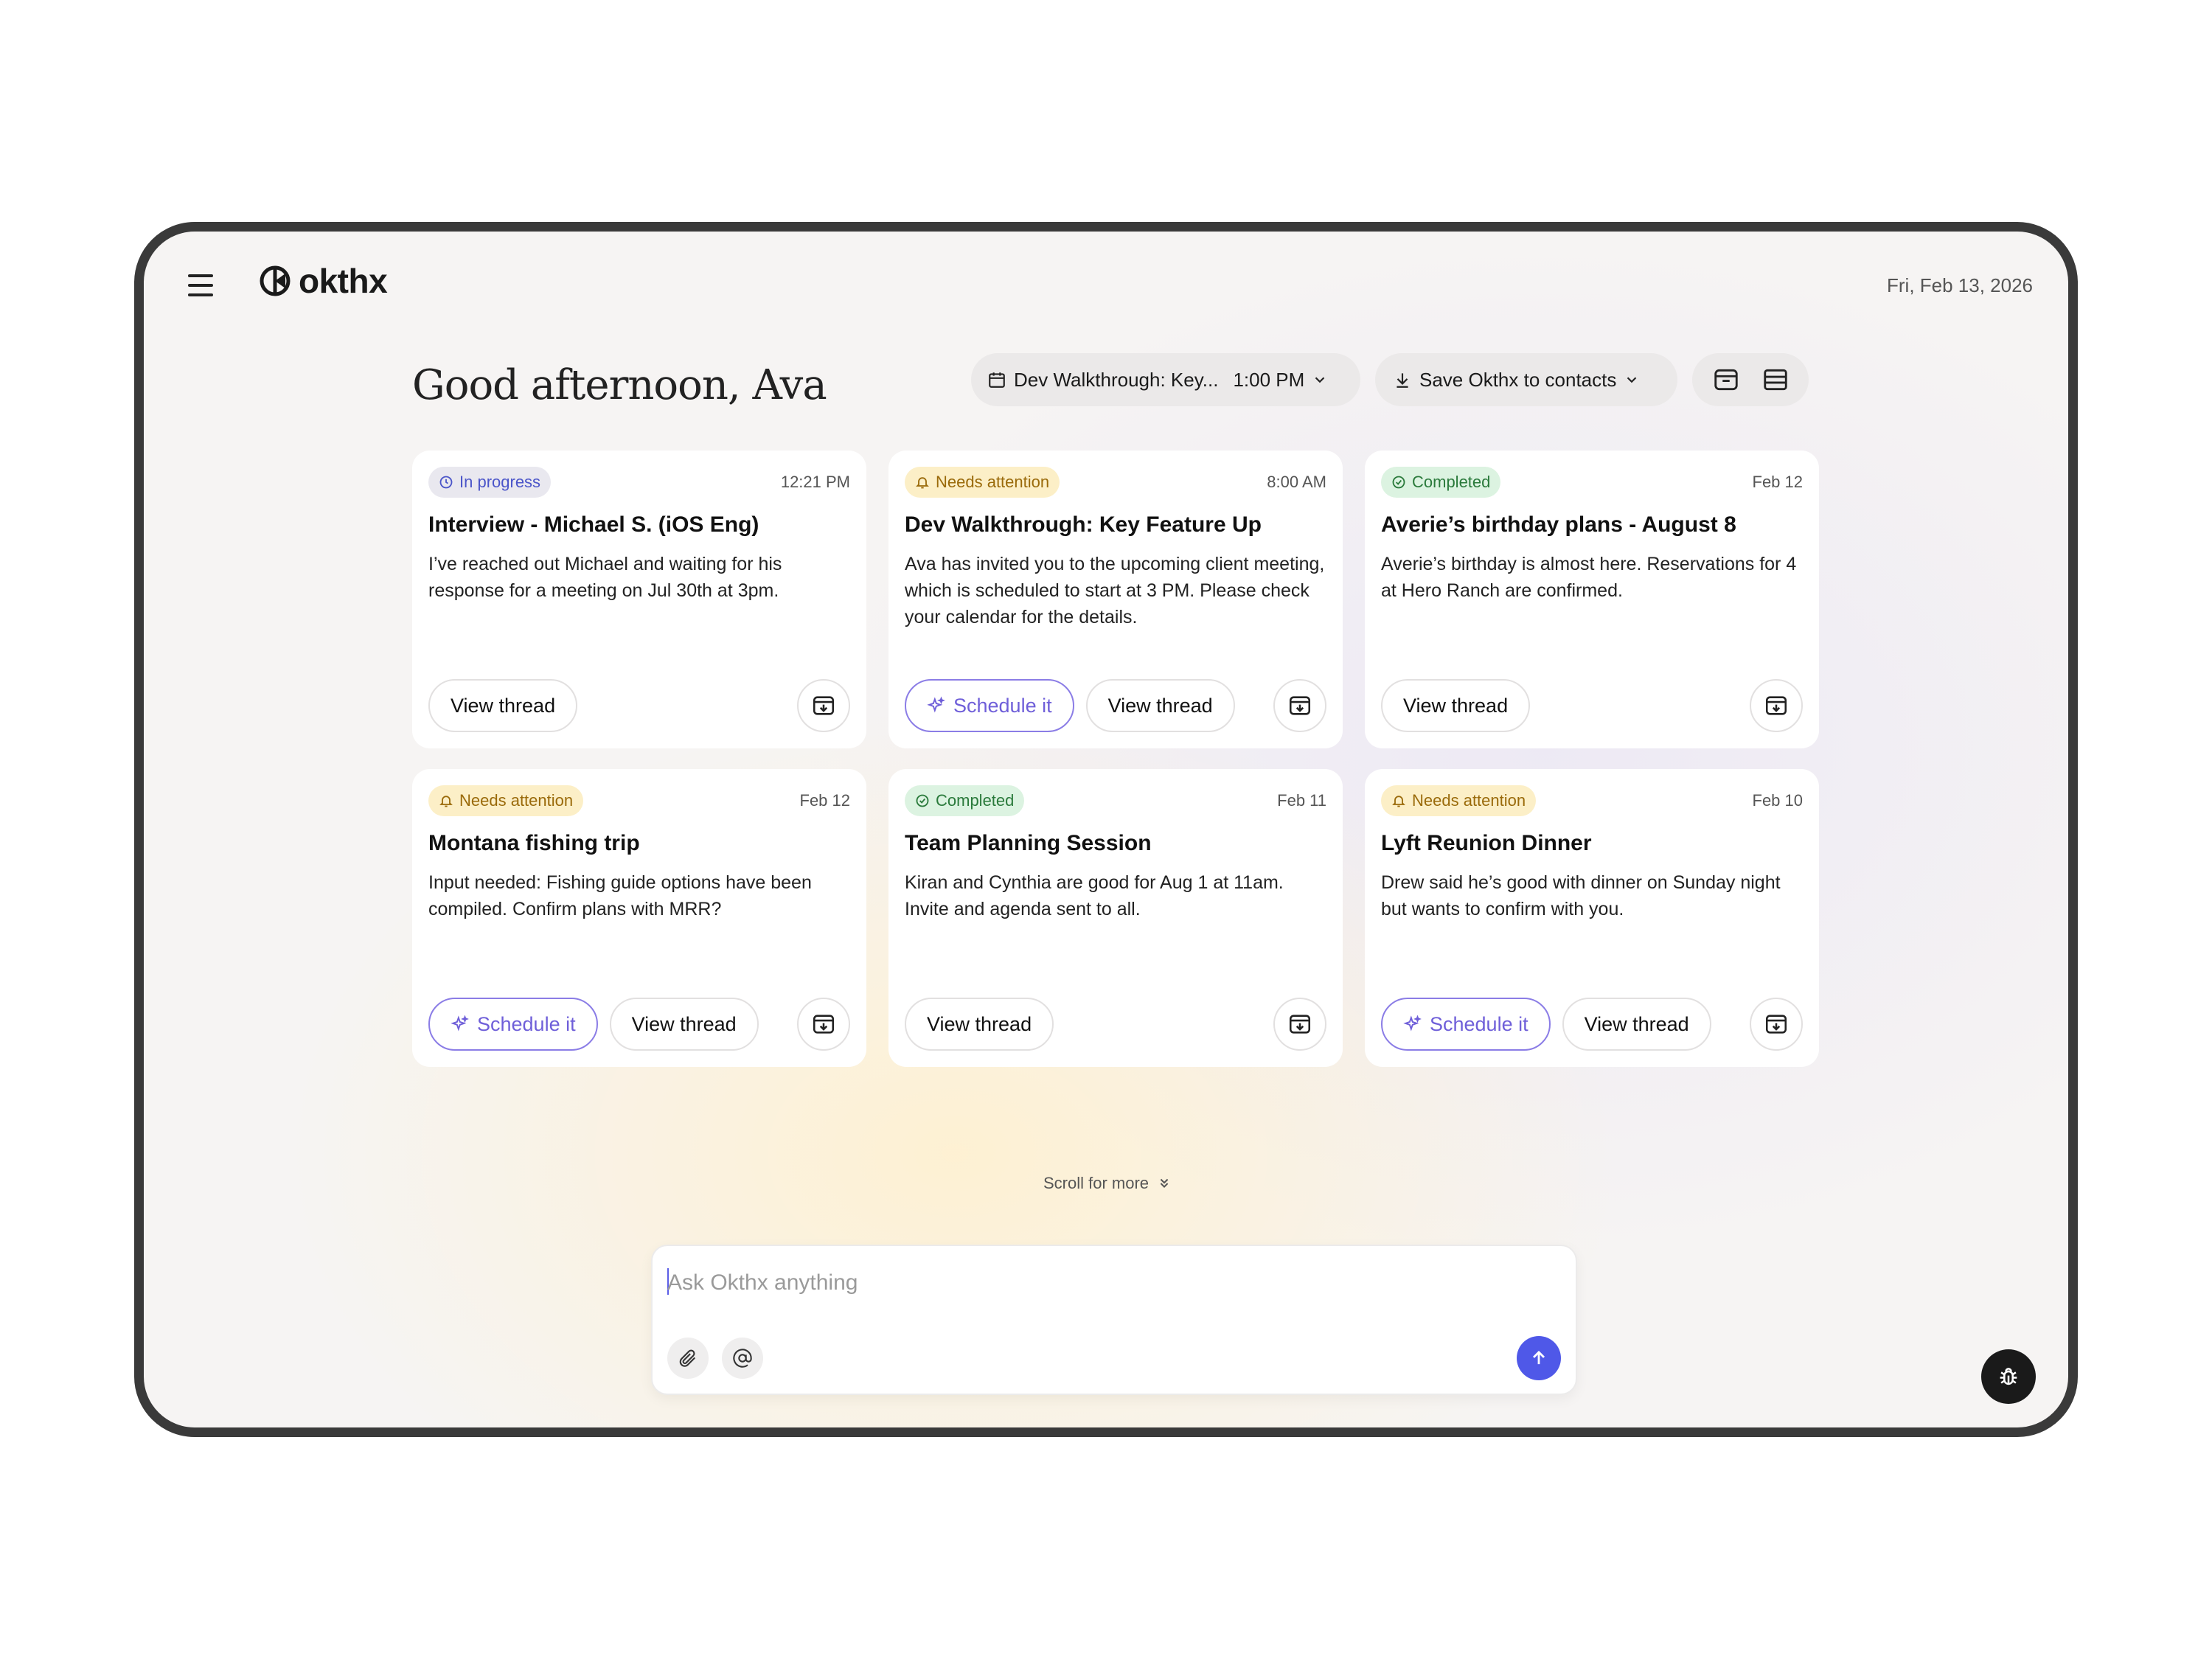 The height and width of the screenshot is (1659, 2212). Describe the element at coordinates (593, 524) in the screenshot. I see `card-title: Interview - Michael S. (iOS Eng)` at that location.